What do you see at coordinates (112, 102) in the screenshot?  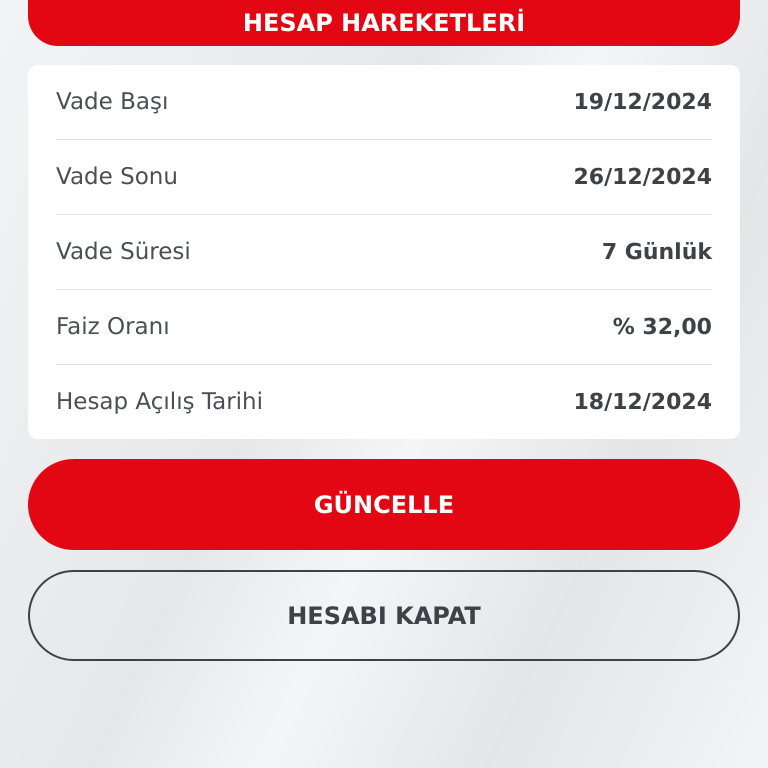 I see `detail-label: Vade Başı` at bounding box center [112, 102].